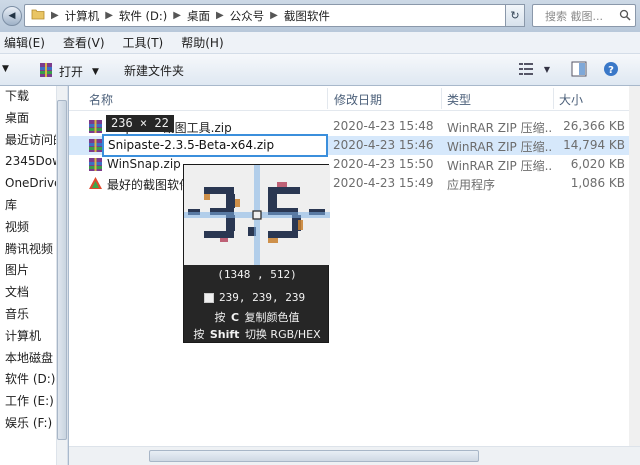 The width and height of the screenshot is (640, 465). Describe the element at coordinates (27, 42) in the screenshot. I see `menu-edit: 编辑(E)` at that location.